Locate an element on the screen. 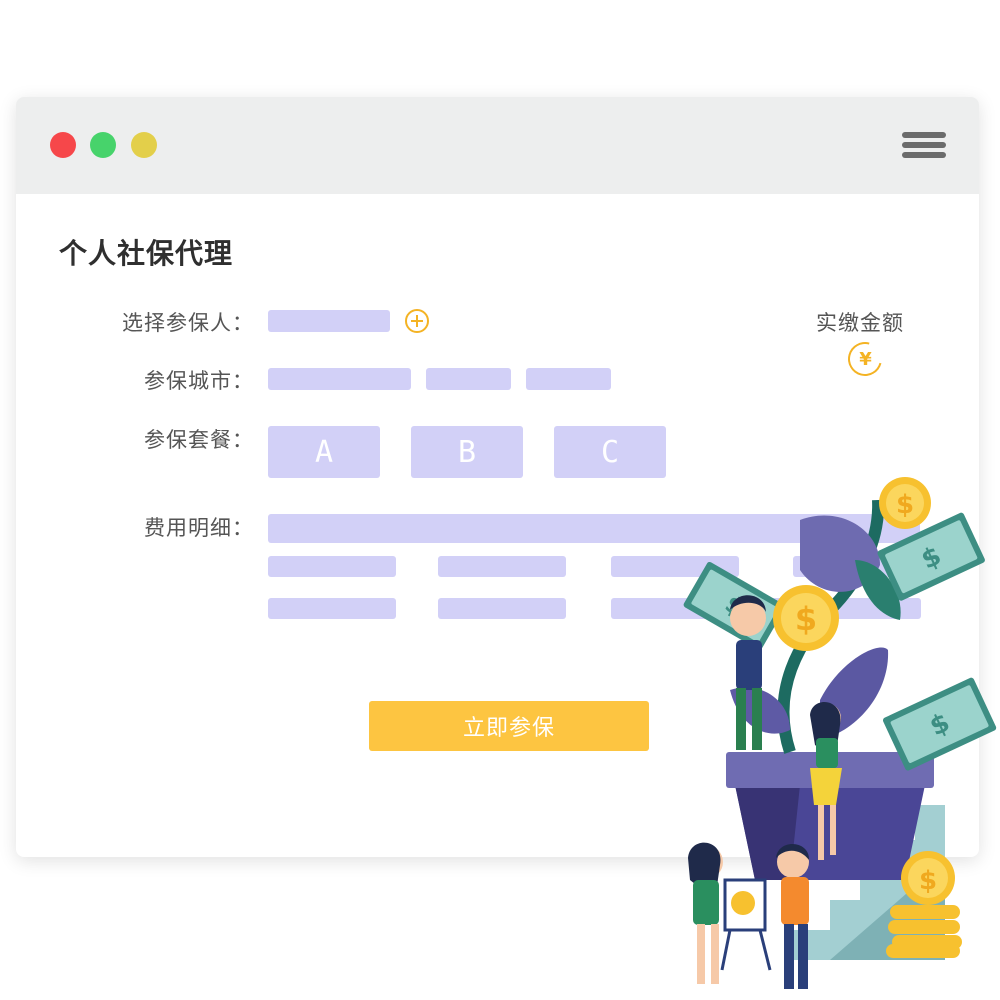 The image size is (1000, 1000). window-titlebar is located at coordinates (497, 145).